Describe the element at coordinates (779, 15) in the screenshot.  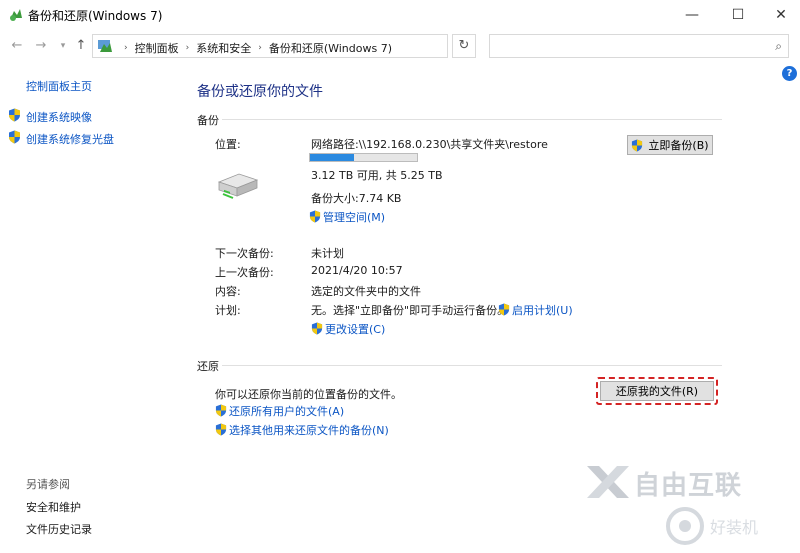
I see `close-button: ✕` at that location.